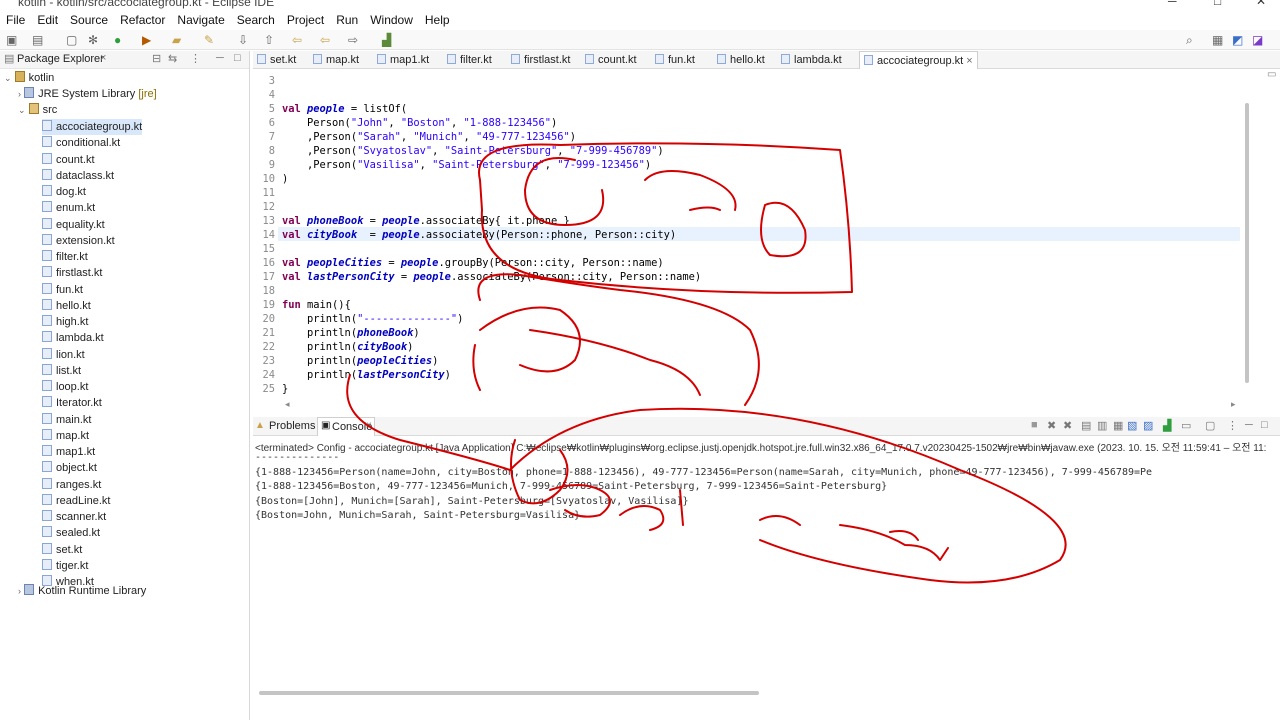 This screenshot has height=720, width=1280. What do you see at coordinates (71, 485) in the screenshot?
I see `file-ranges-kt: ranges.kt` at bounding box center [71, 485].